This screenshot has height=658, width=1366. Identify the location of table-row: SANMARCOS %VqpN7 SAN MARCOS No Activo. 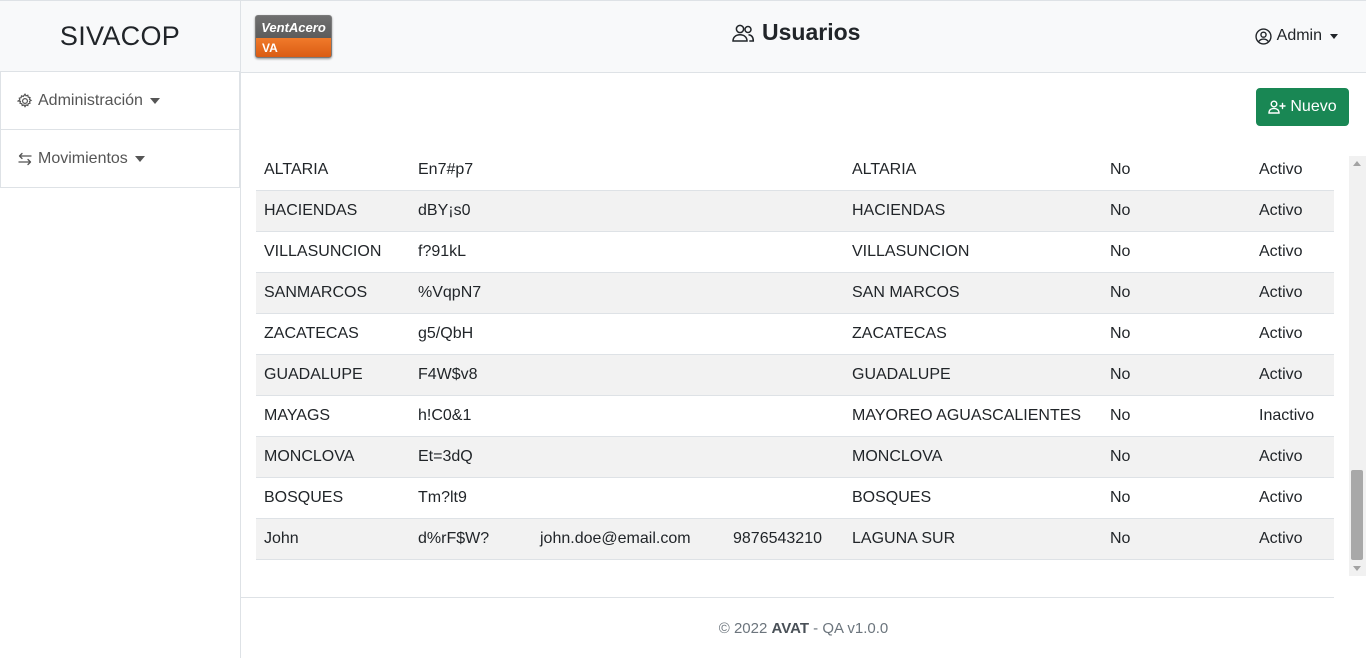
(795, 293).